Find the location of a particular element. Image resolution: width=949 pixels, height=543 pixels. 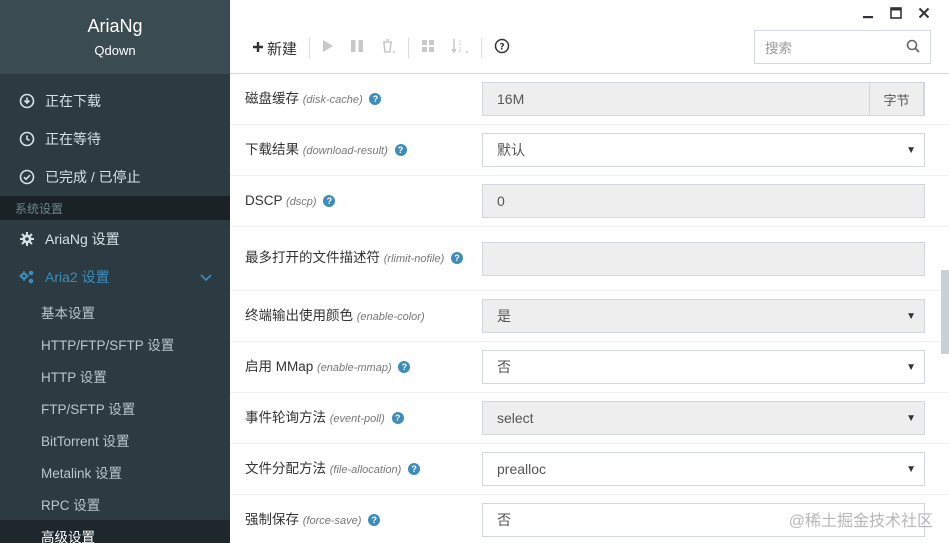

option-key: (download-result) is located at coordinates (345, 150).